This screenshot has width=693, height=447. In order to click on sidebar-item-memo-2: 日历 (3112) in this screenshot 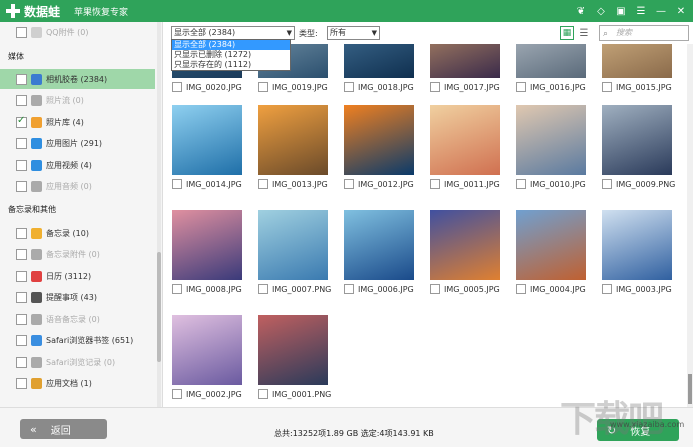, I will do `click(77, 276)`.